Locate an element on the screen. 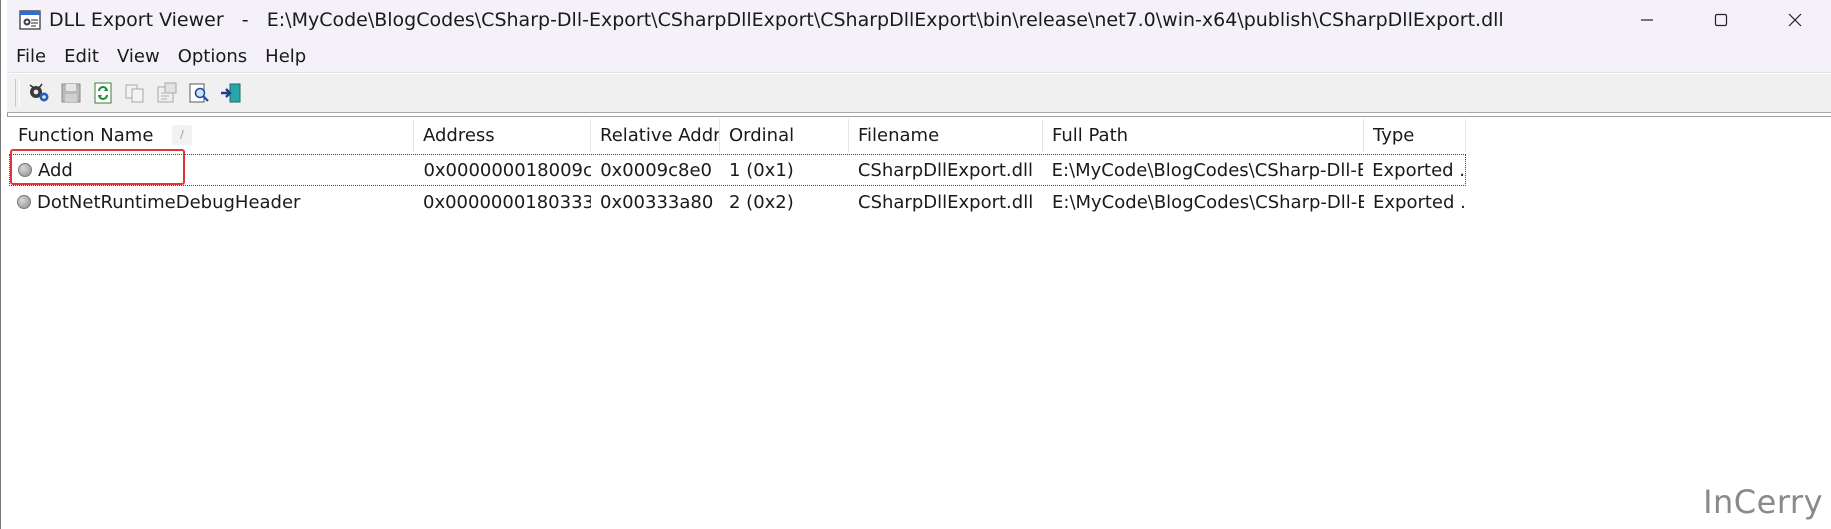 The height and width of the screenshot is (529, 1831). find-icon is located at coordinates (199, 93).